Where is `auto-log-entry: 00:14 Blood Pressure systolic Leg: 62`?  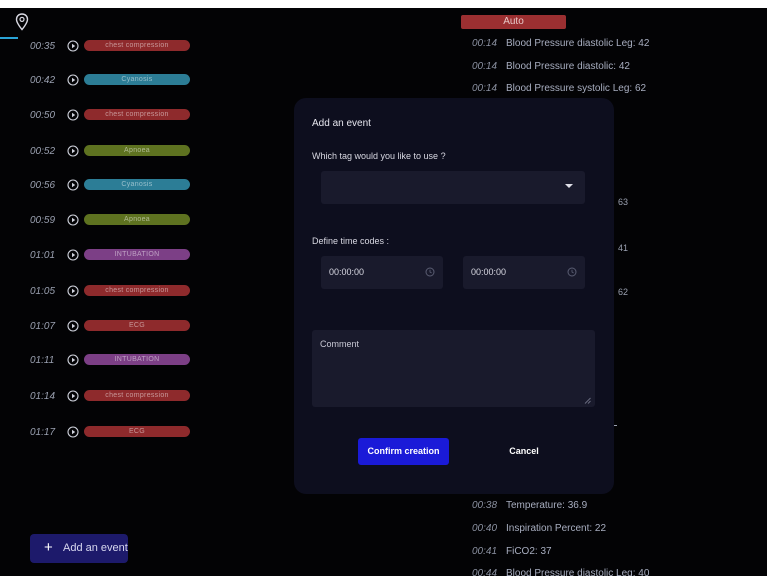
auto-log-entry: 00:14 Blood Pressure systolic Leg: 62 is located at coordinates (559, 90).